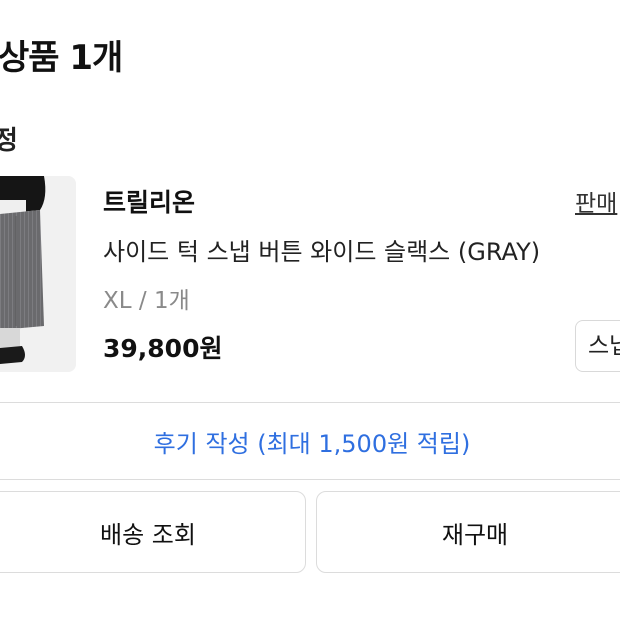 The width and height of the screenshot is (620, 620). What do you see at coordinates (468, 532) in the screenshot?
I see `rebuy-button: 재구매` at bounding box center [468, 532].